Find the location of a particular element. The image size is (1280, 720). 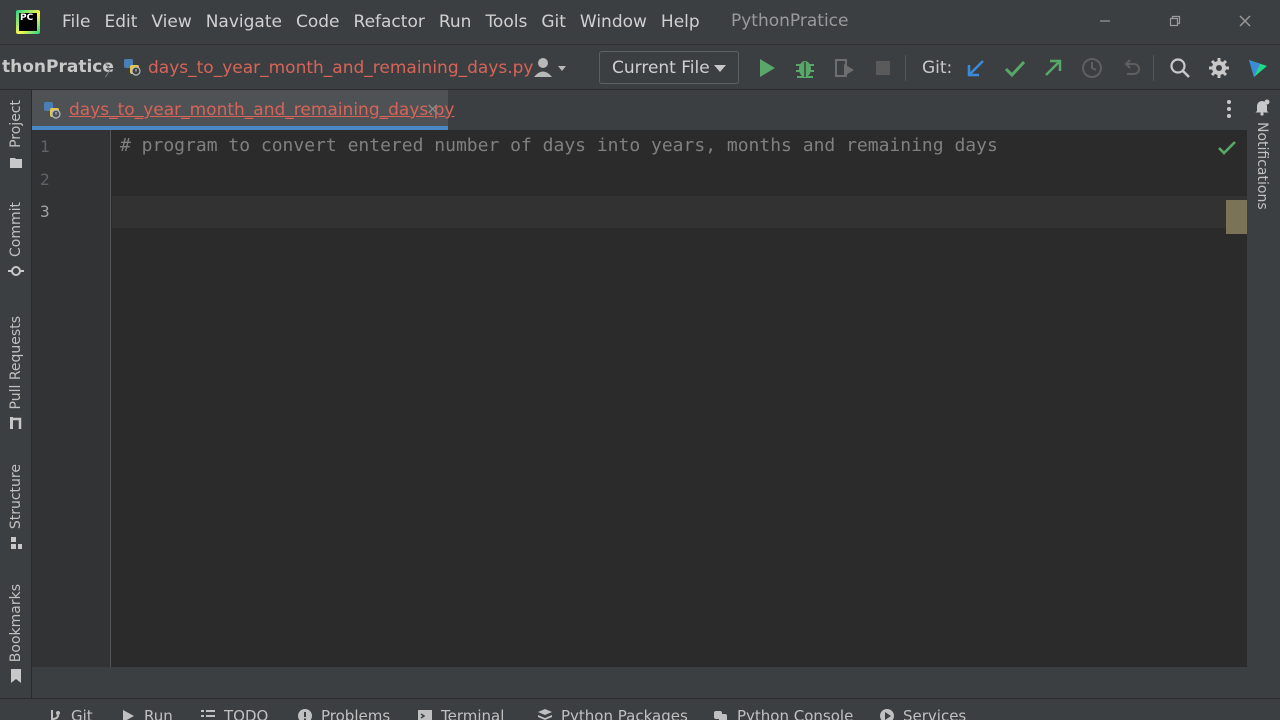

tool-tab-label: Notifications is located at coordinates (1262, 166).